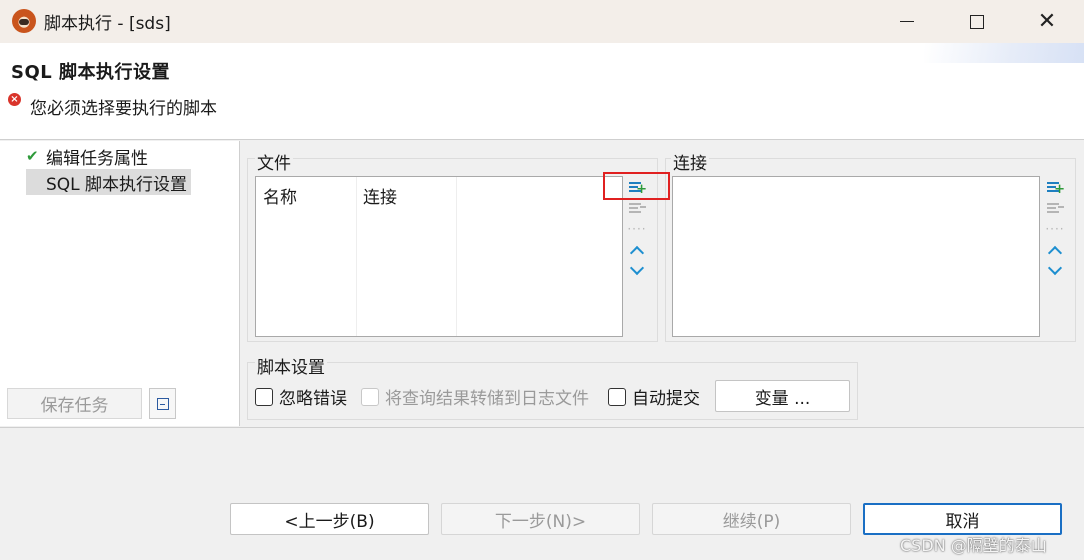 The image size is (1084, 560). I want to click on connections-label: 连接, so click(690, 161).